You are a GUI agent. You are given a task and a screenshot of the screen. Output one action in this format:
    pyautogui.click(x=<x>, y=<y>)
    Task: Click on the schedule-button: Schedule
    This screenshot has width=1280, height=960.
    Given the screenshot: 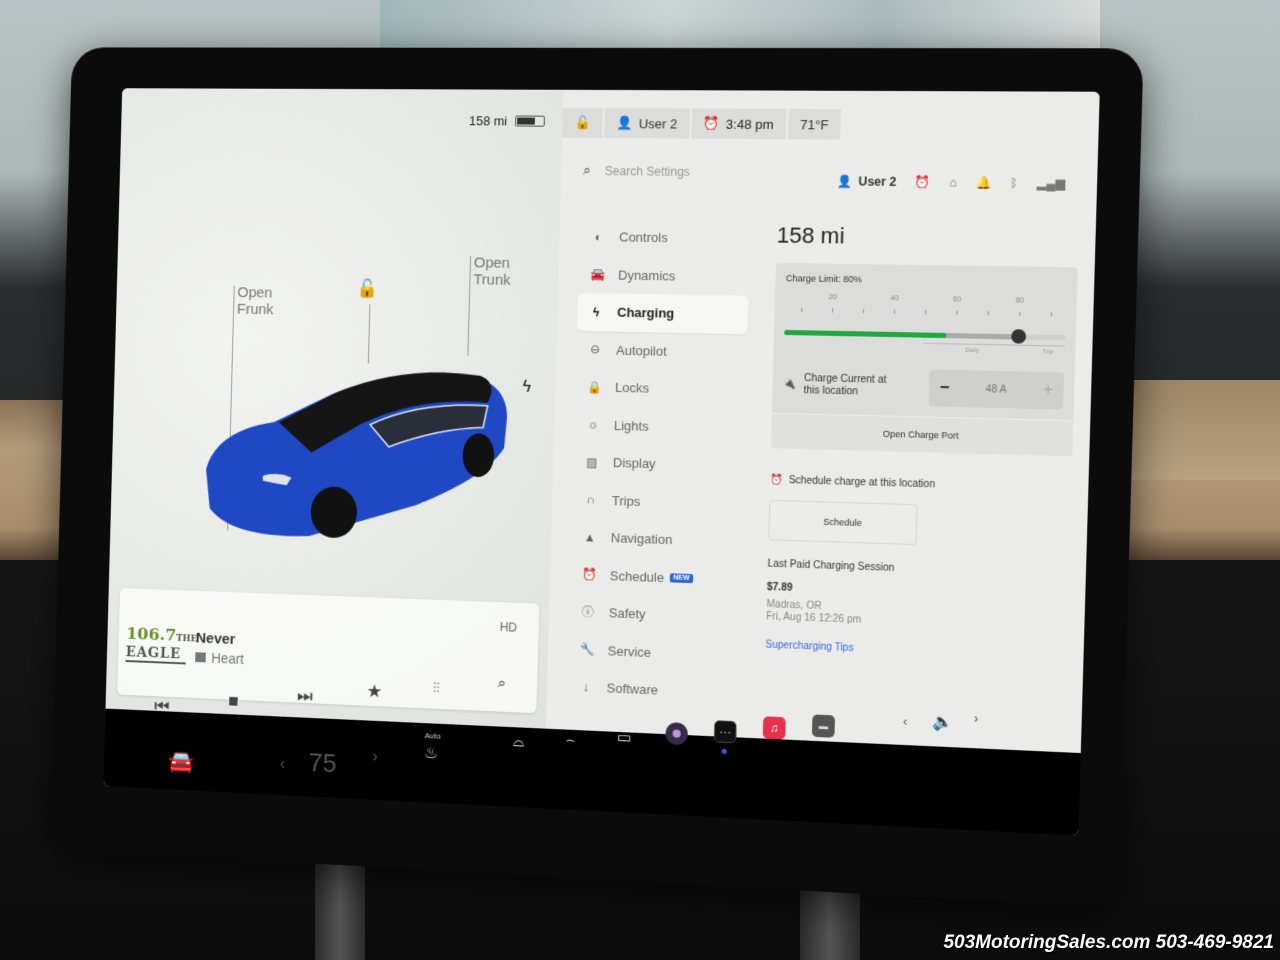 What is the action you would take?
    pyautogui.click(x=843, y=522)
    